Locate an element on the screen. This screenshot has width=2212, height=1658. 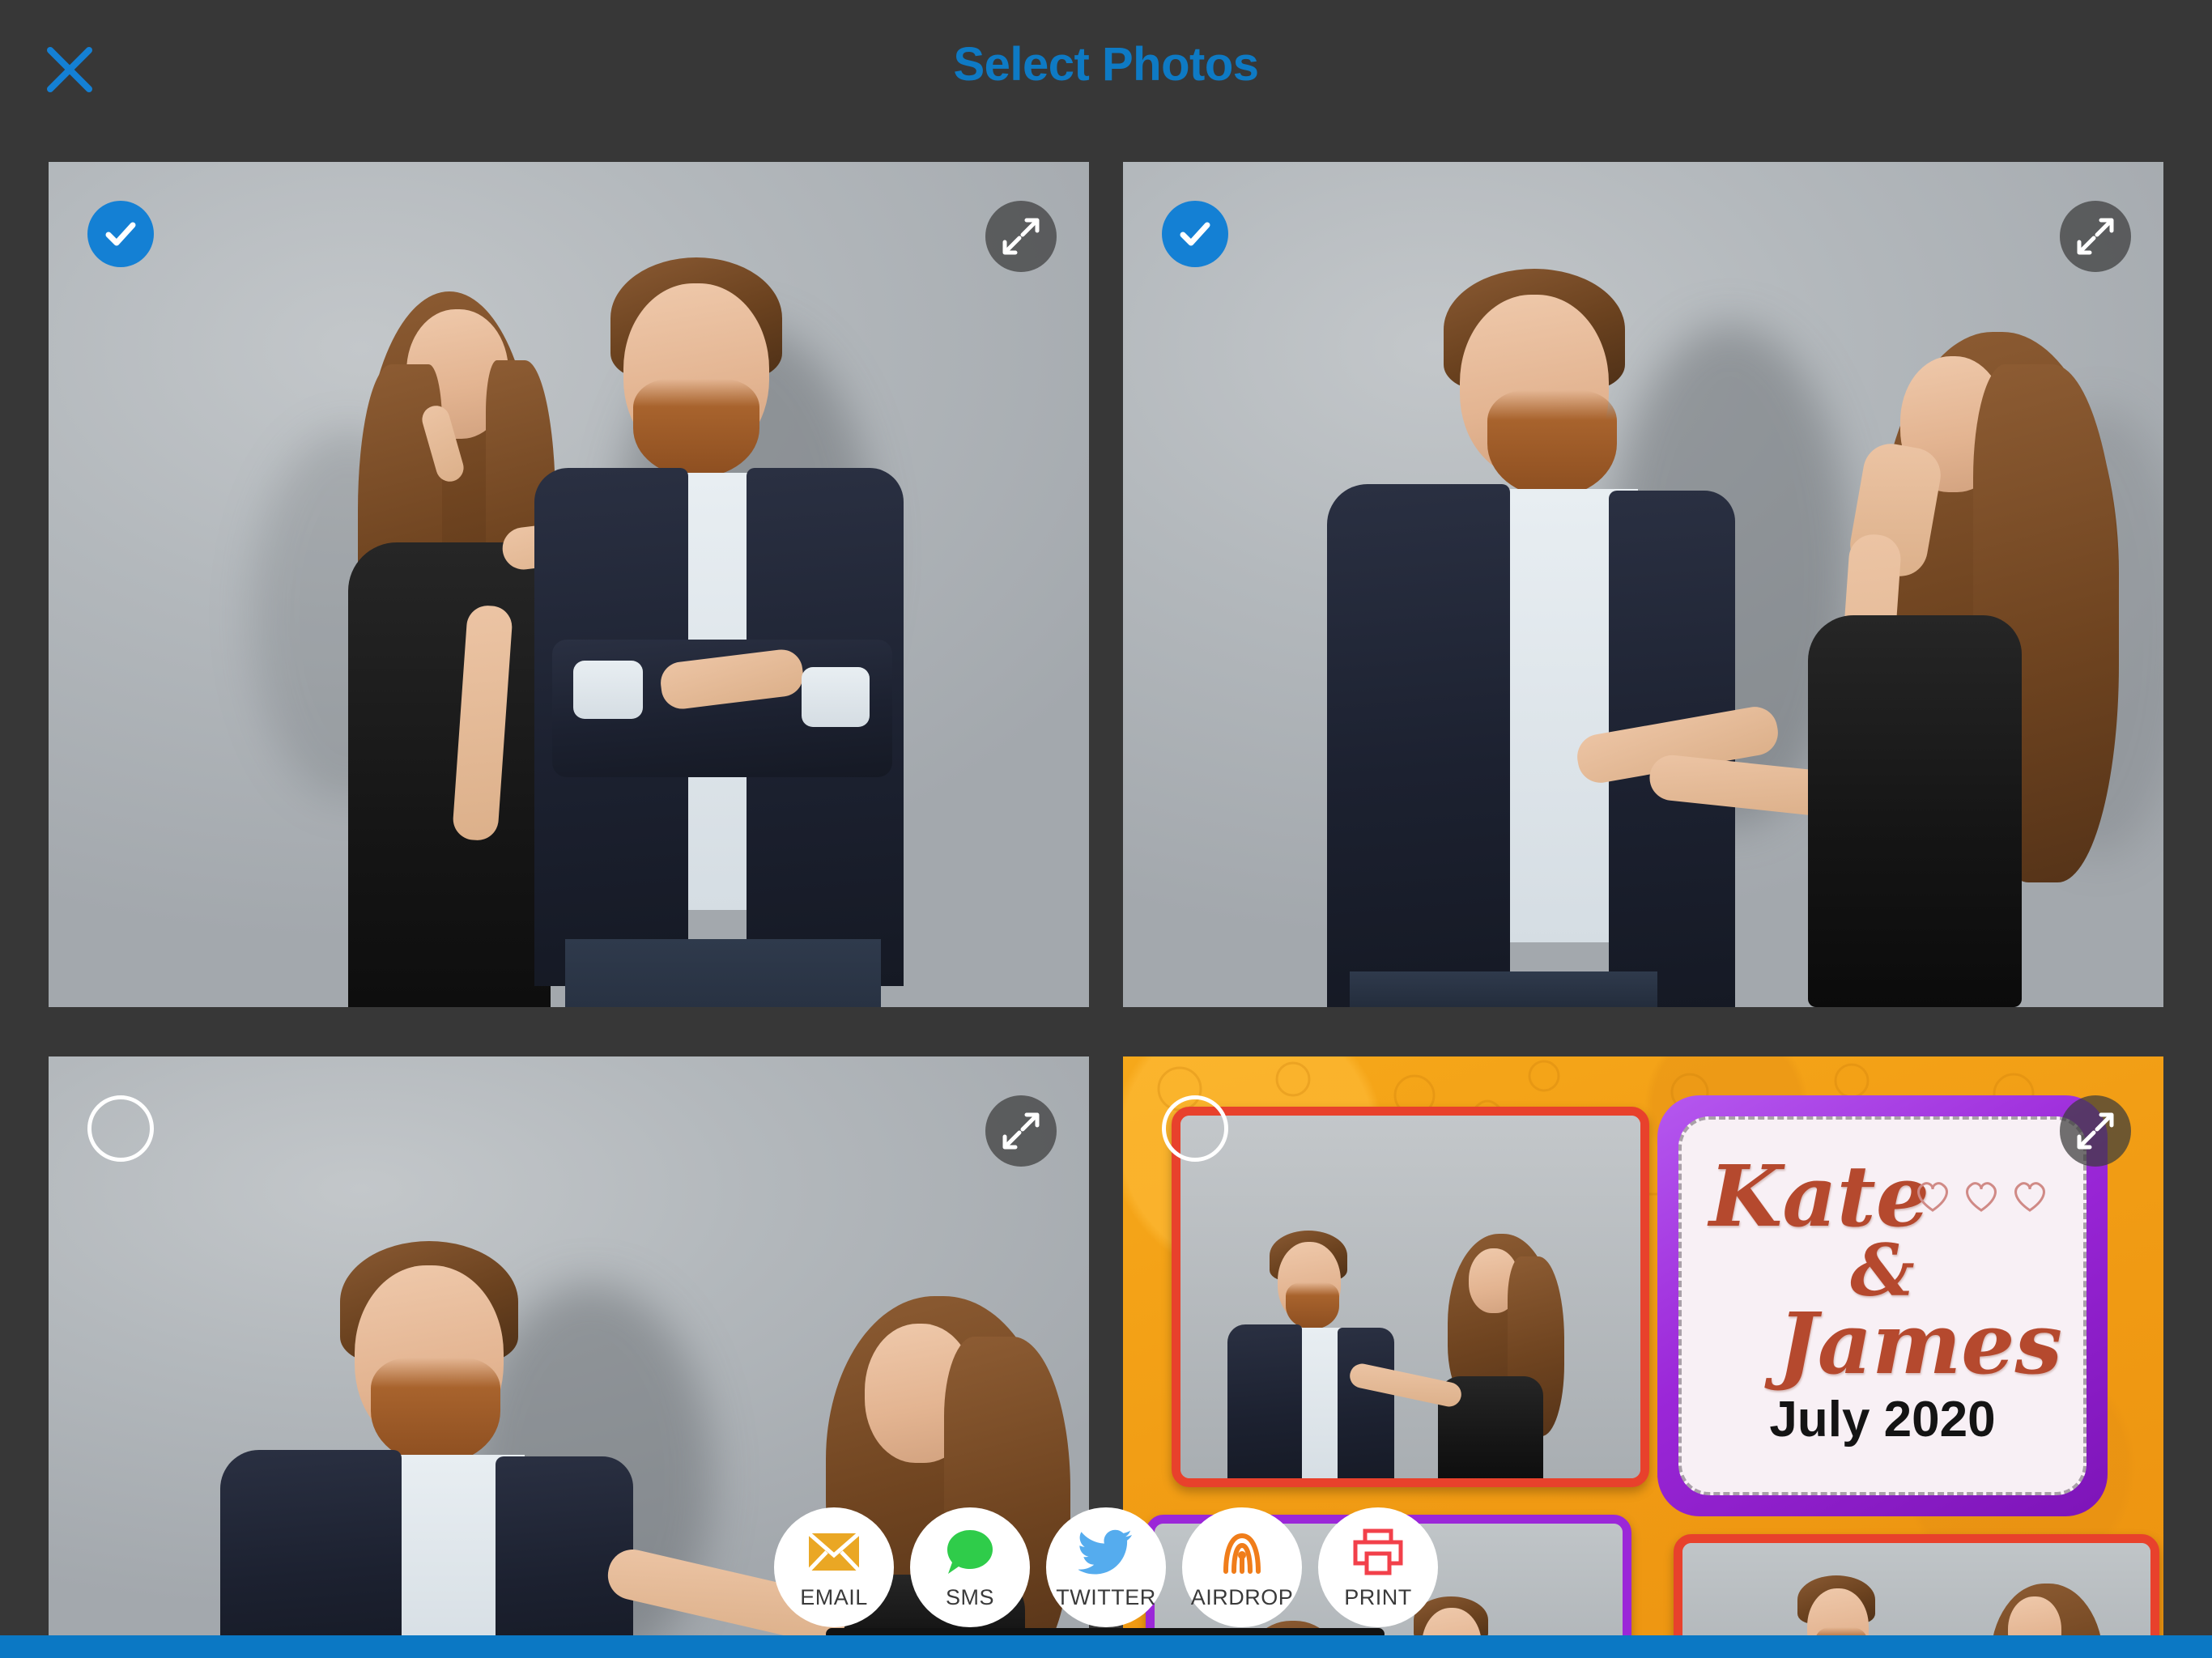
plaque-date: July 2020 is located at coordinates (1882, 1420).